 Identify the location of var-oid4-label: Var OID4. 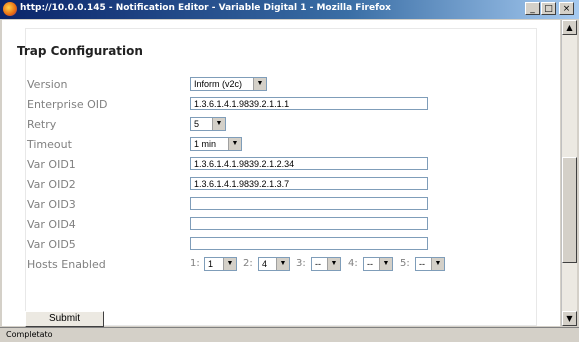
(51, 224).